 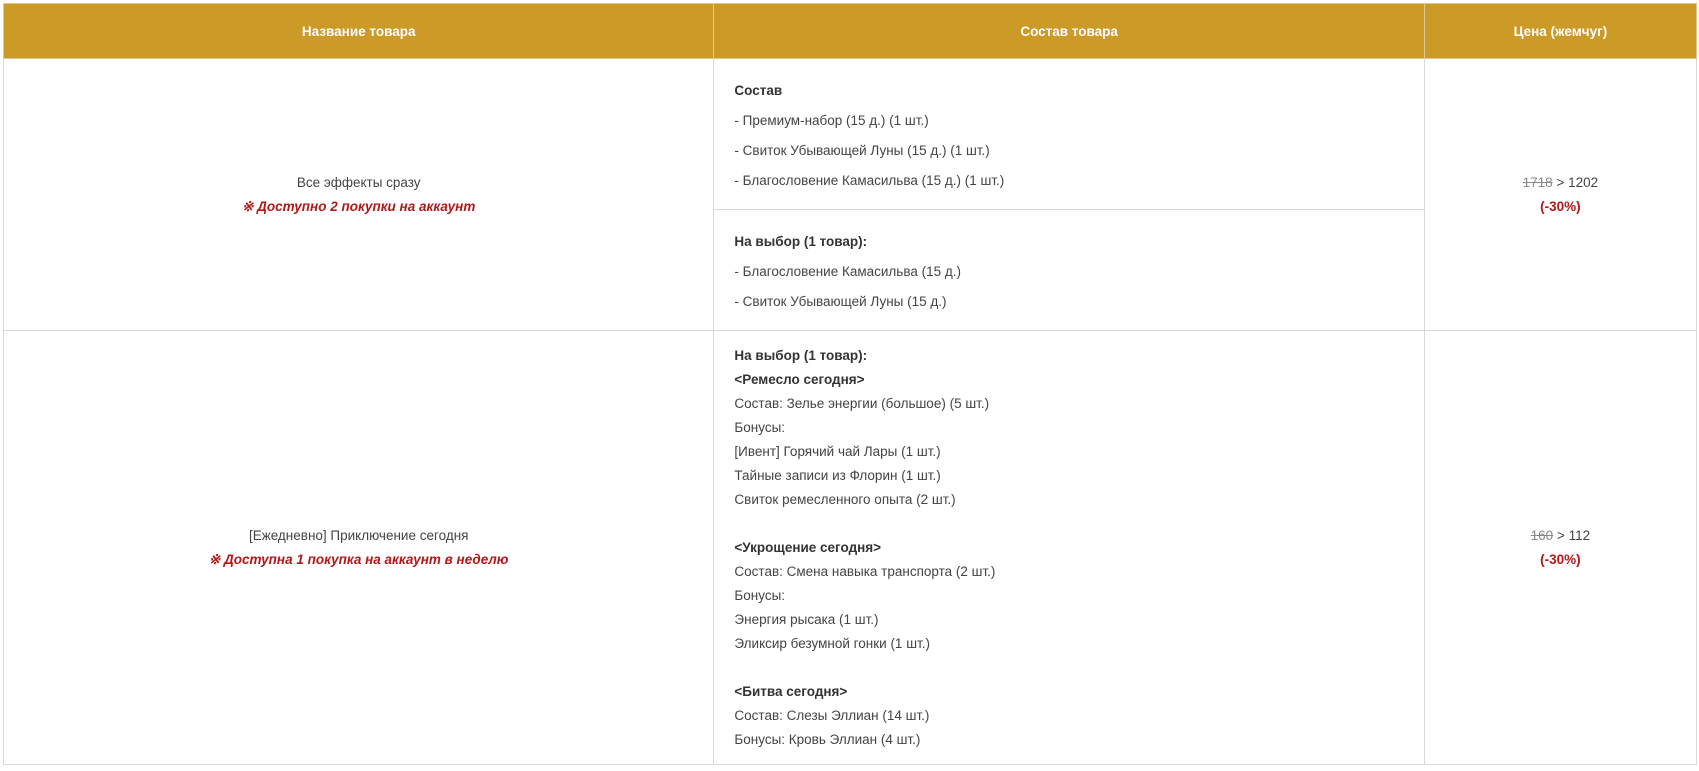 I want to click on option-title: <Битва сегодня>, so click(x=791, y=691).